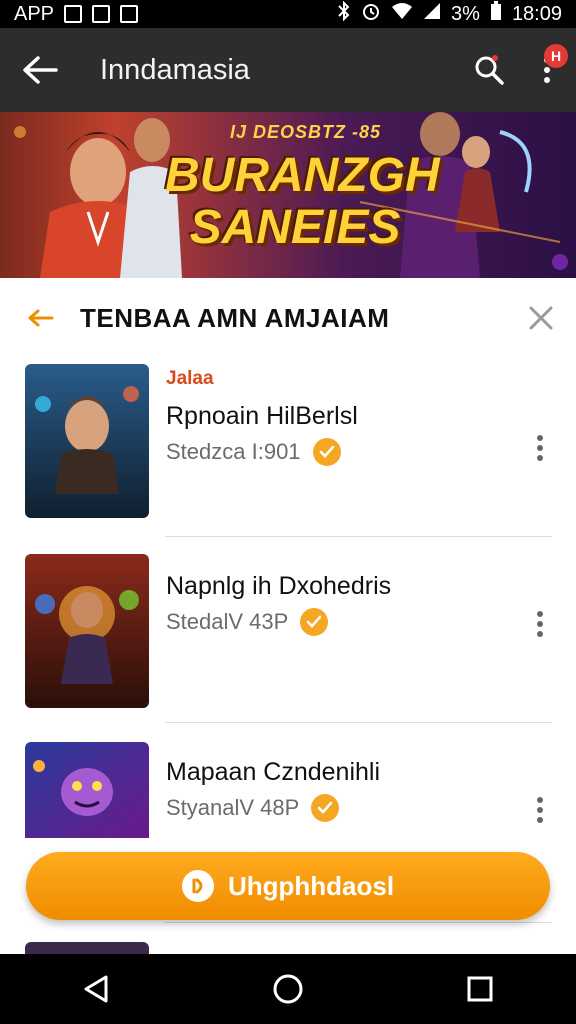 This screenshot has width=576, height=1024. I want to click on play-icon, so click(197, 886).